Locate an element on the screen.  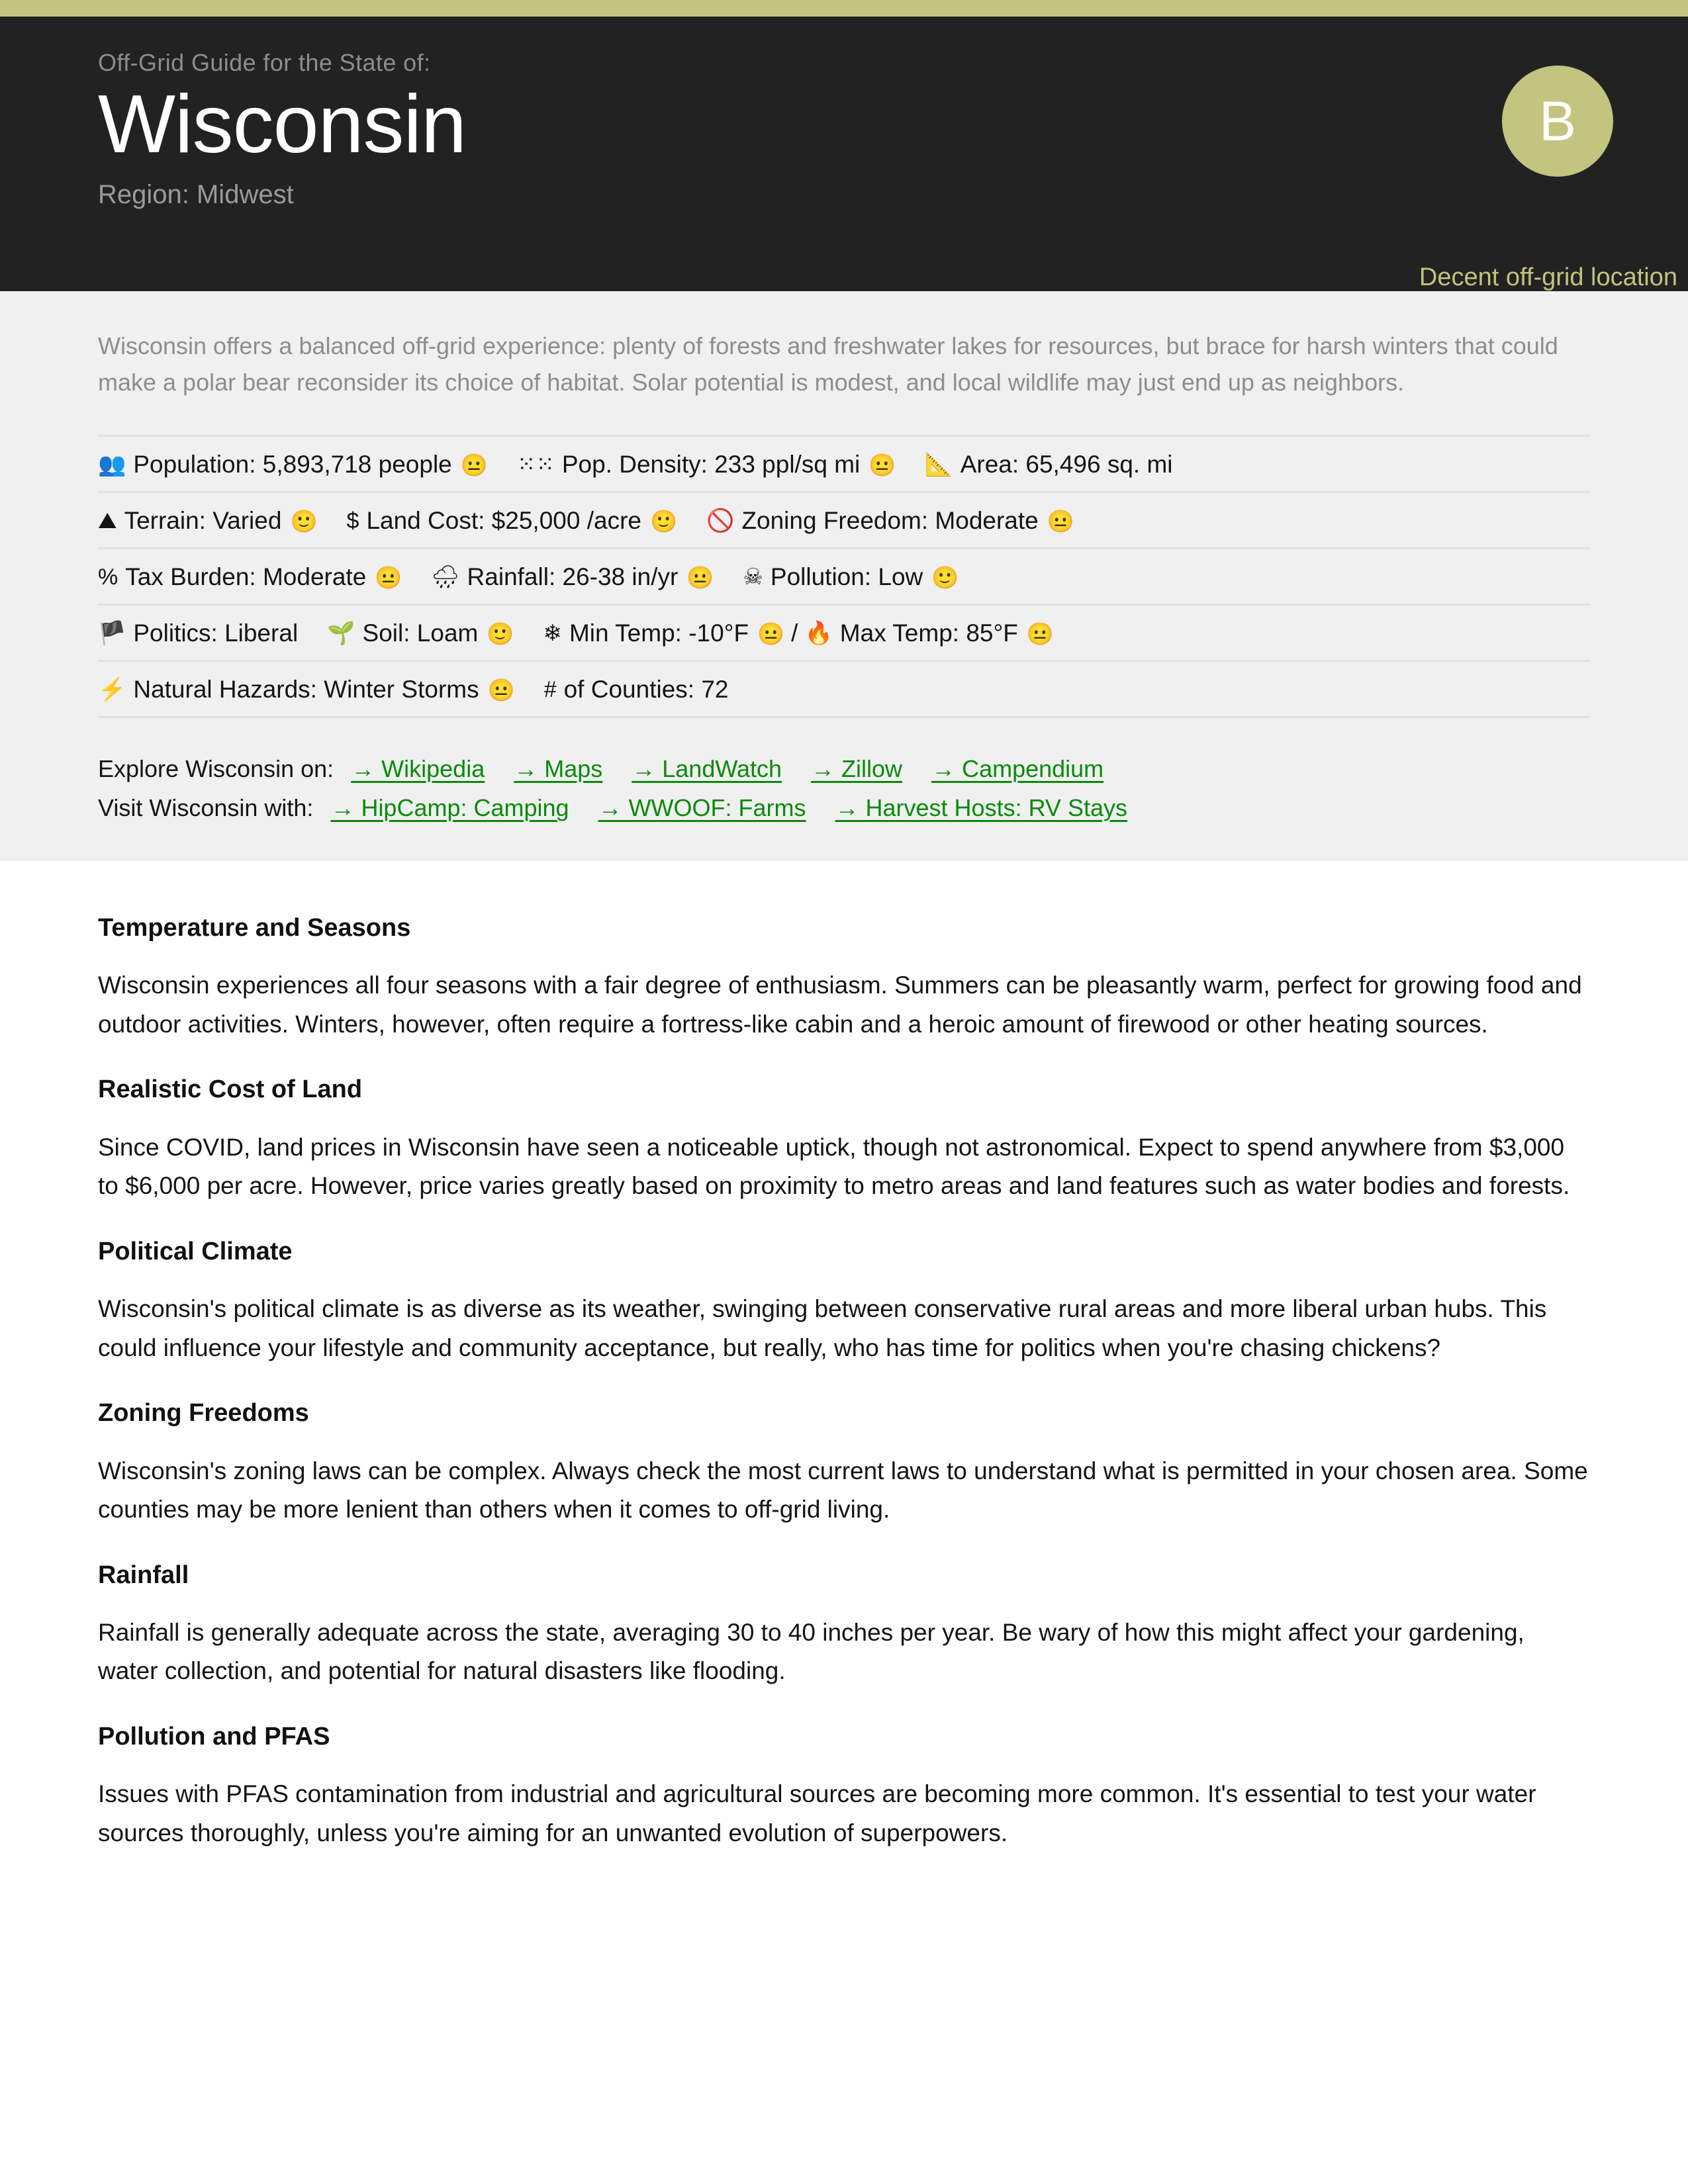
mountain-icon: ⛰ is located at coordinates (107, 521).